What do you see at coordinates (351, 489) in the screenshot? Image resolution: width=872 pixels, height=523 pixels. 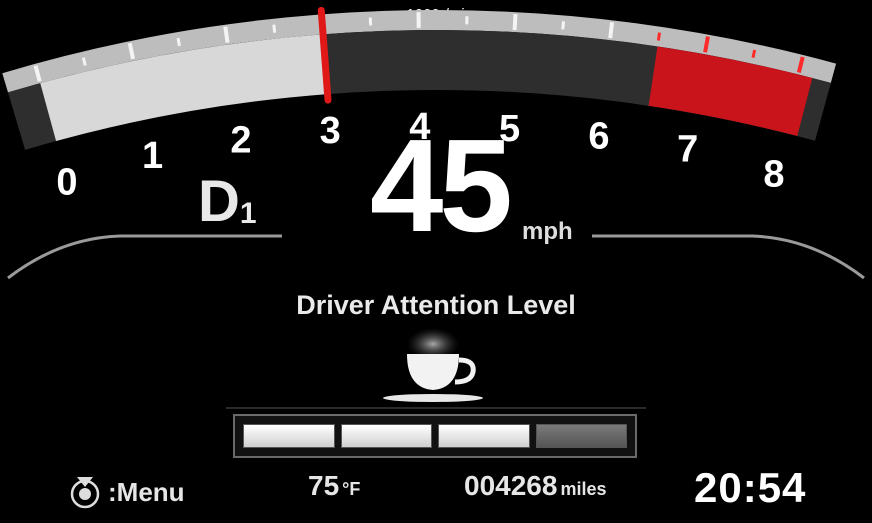 I see `temperature-unit: °F` at bounding box center [351, 489].